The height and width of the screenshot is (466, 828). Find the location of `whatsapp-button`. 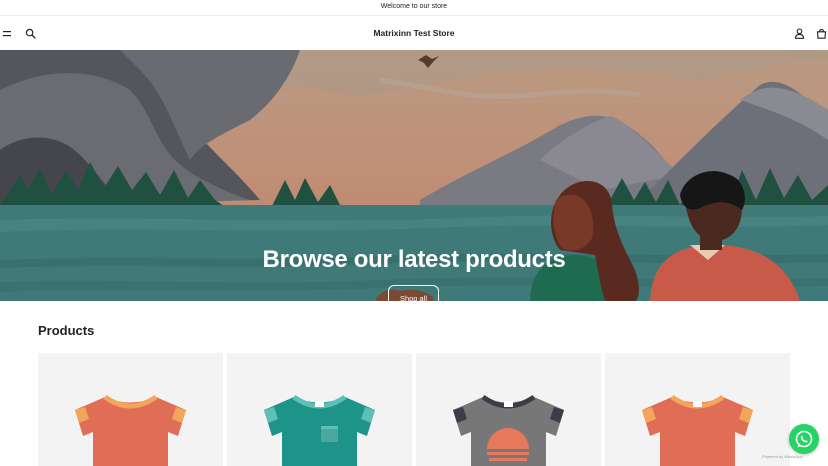

whatsapp-button is located at coordinates (804, 439).